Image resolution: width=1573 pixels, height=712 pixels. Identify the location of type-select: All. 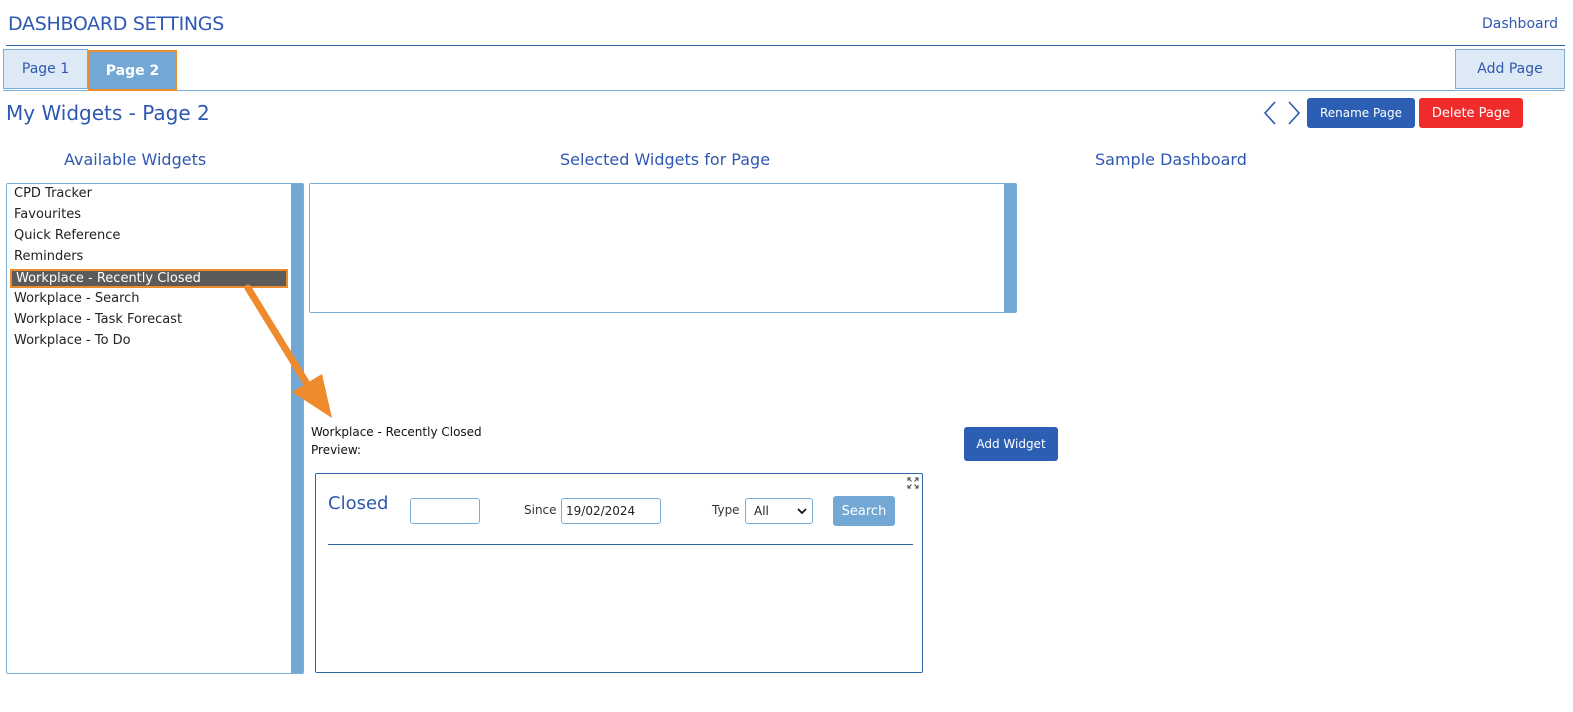
(779, 511).